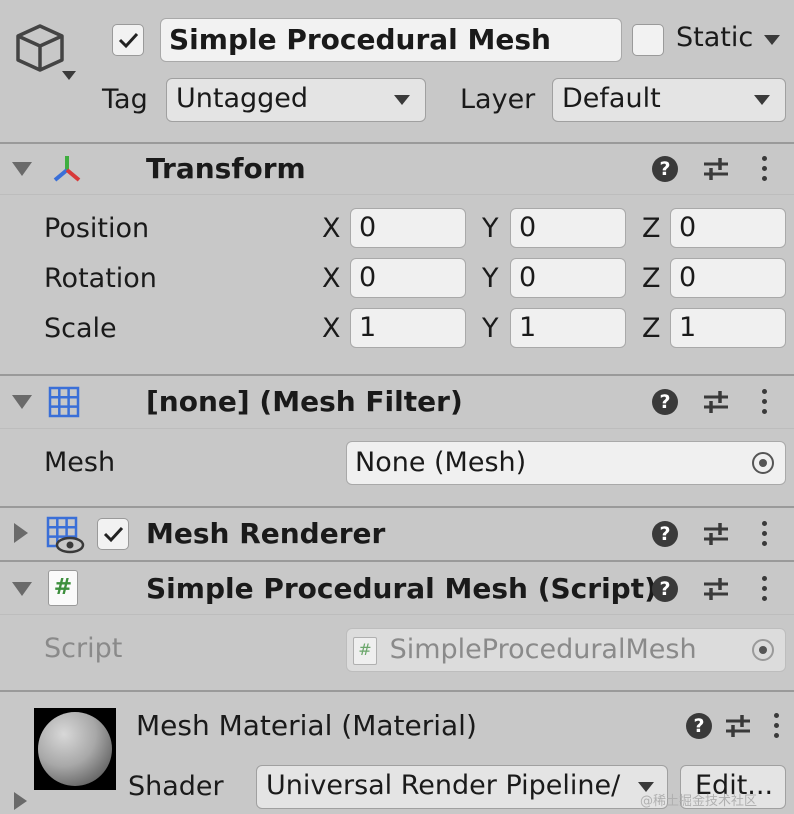 Image resolution: width=794 pixels, height=814 pixels. Describe the element at coordinates (265, 533) in the screenshot. I see `mesh-renderer-title: Mesh Renderer` at that location.